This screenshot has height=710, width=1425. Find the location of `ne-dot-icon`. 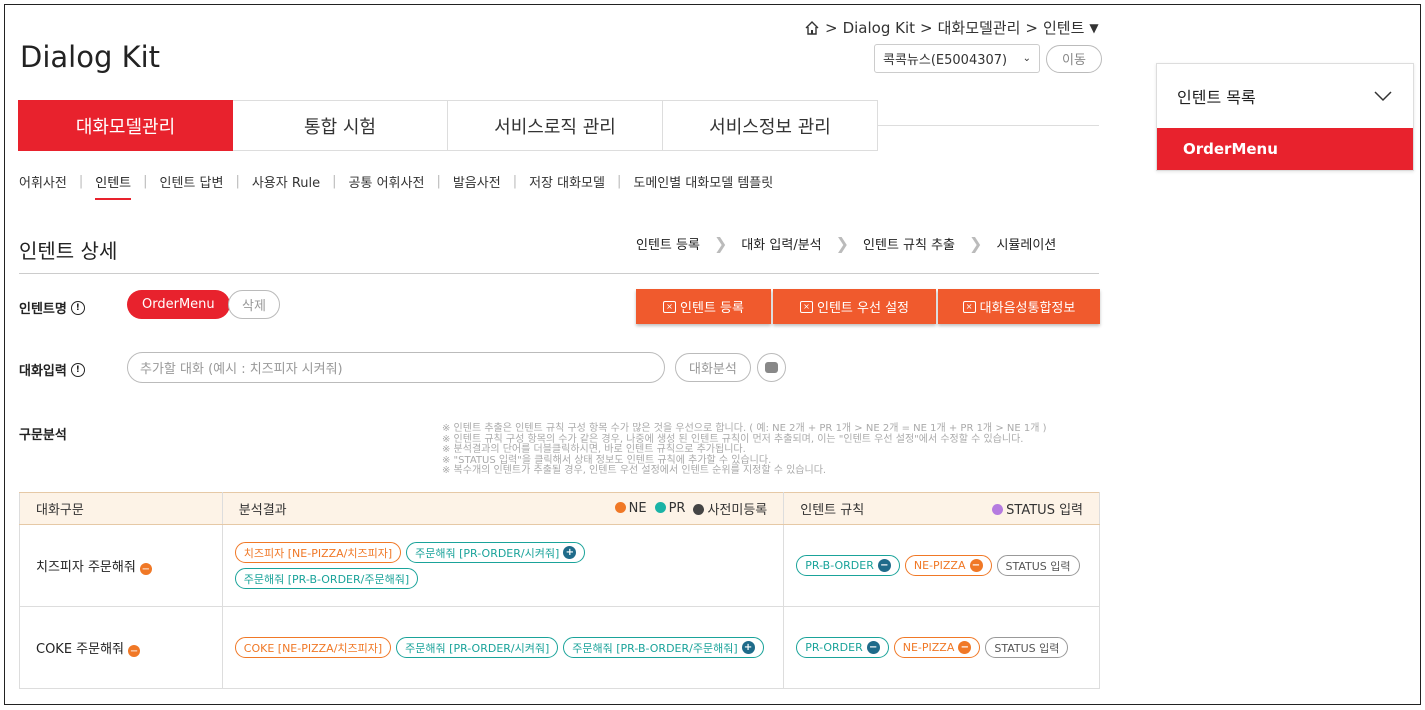

ne-dot-icon is located at coordinates (620, 507).